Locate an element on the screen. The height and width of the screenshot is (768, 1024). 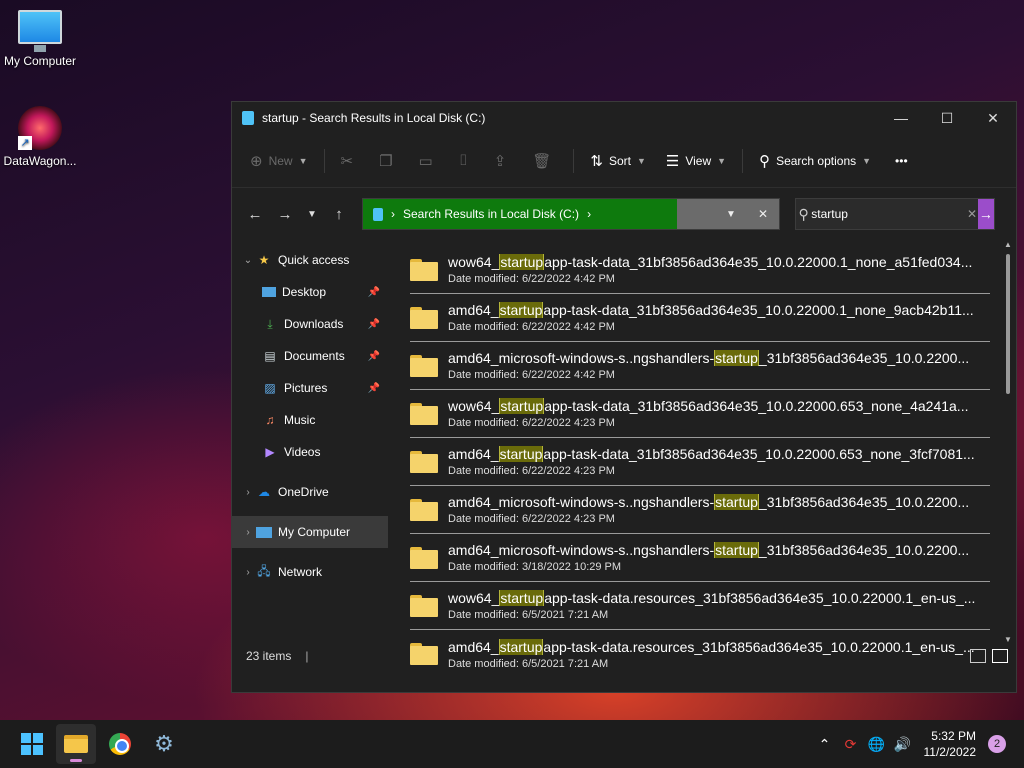
sidebar-item-quick-access: ⌄ ★ Quick access is located at coordinates (310, 260).